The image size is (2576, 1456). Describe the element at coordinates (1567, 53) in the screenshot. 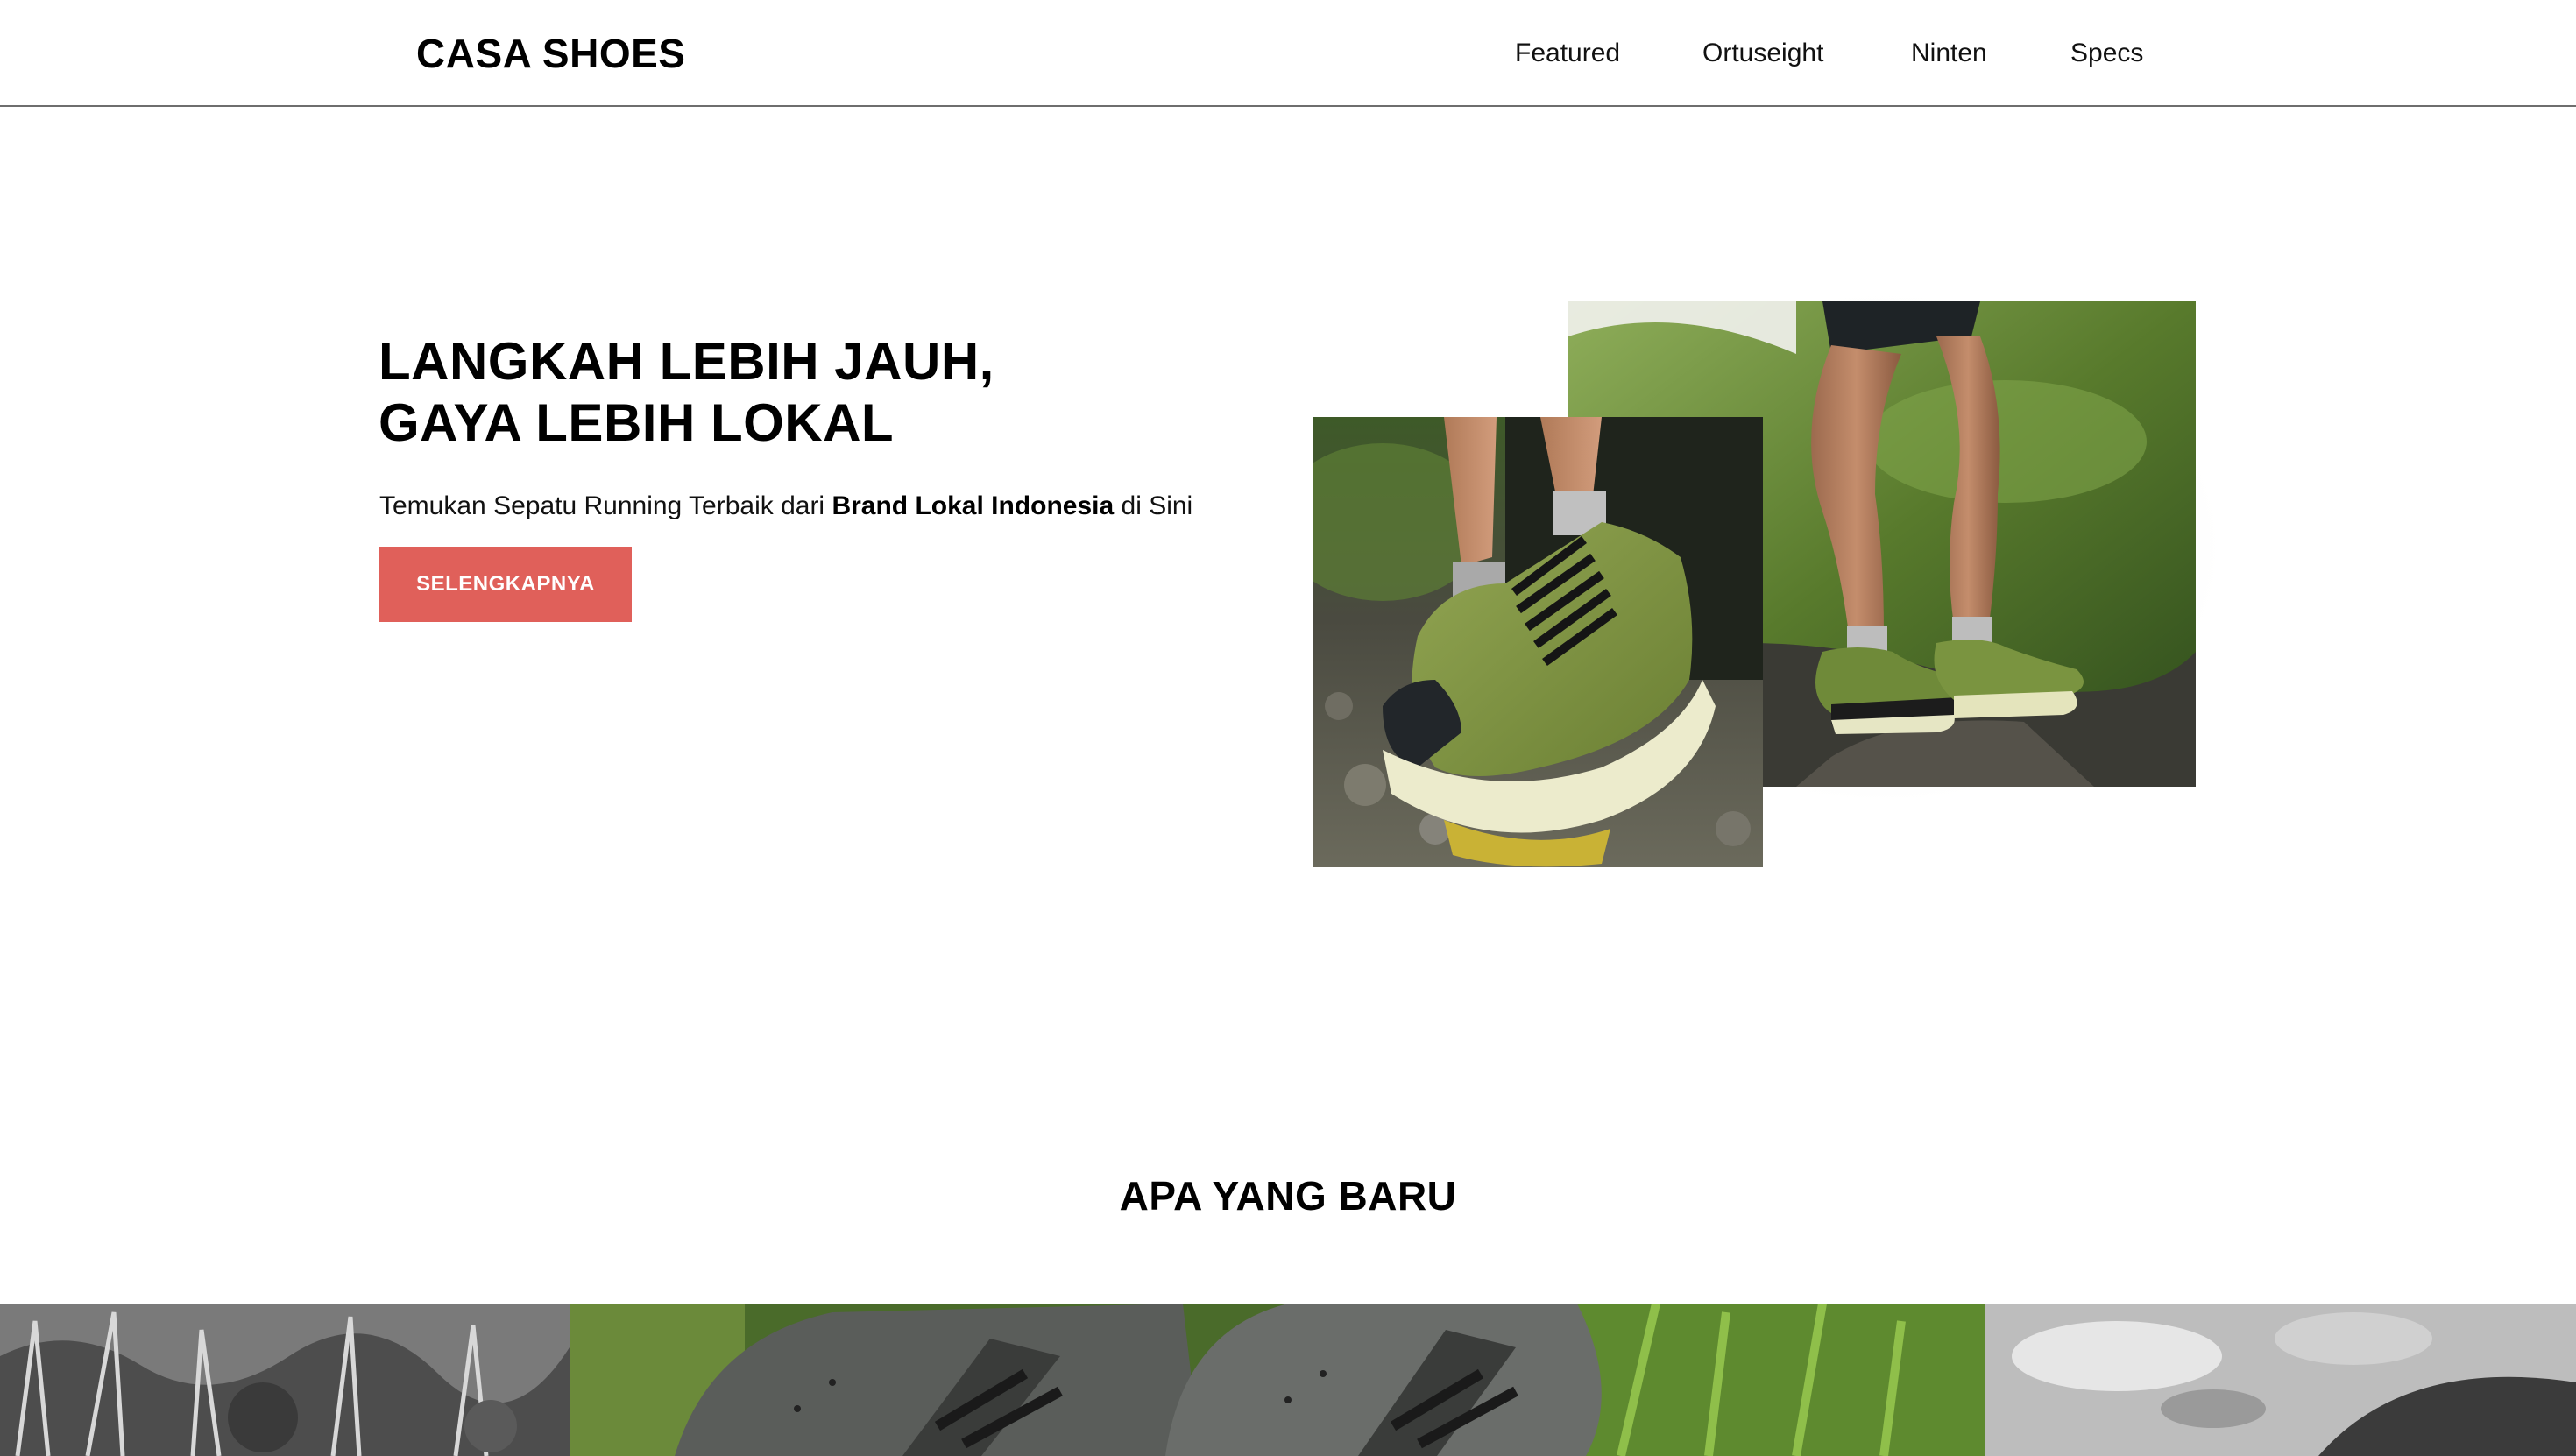

I see `nav-link-featured: Featured` at that location.